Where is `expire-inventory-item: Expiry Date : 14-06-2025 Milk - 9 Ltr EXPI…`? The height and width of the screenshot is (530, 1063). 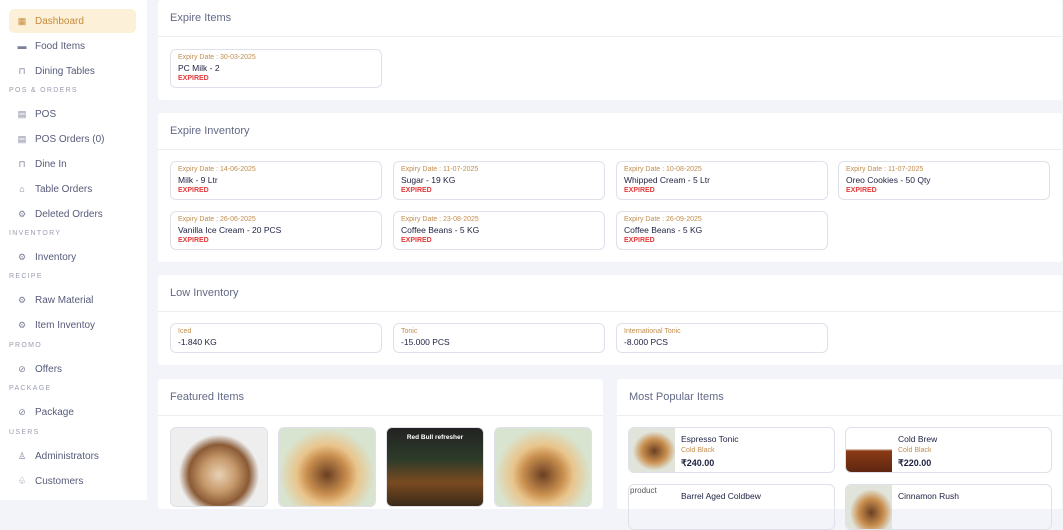
expire-inventory-item: Expiry Date : 14-06-2025 Milk - 9 Ltr EXPI… is located at coordinates (276, 180).